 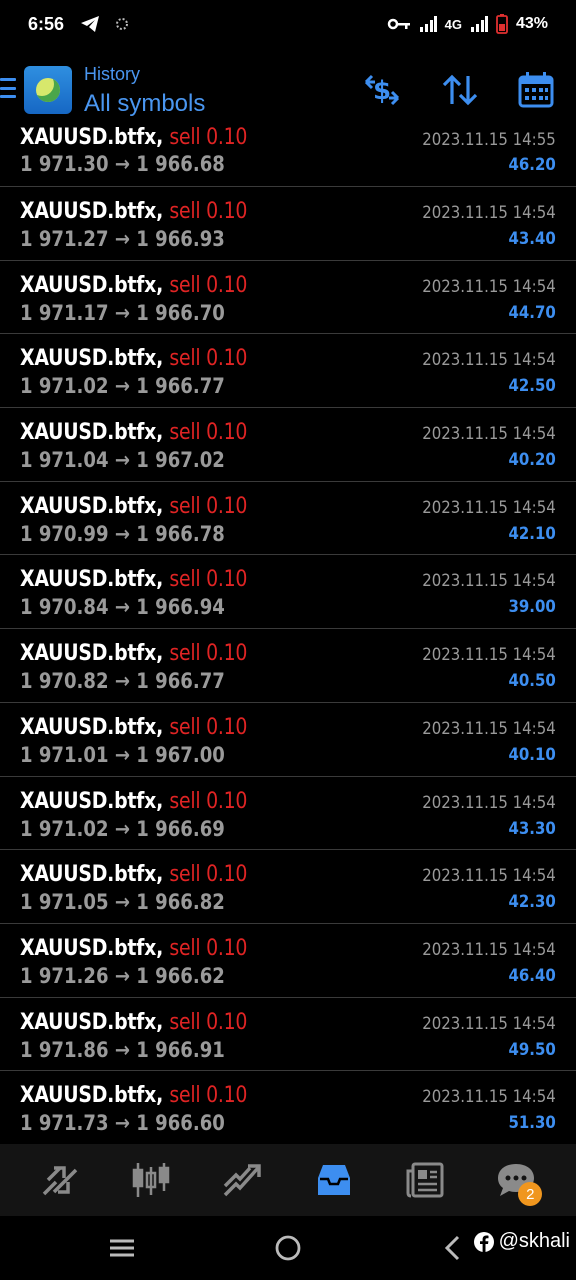 What do you see at coordinates (532, 312) in the screenshot?
I see `trade-profit: 44.70` at bounding box center [532, 312].